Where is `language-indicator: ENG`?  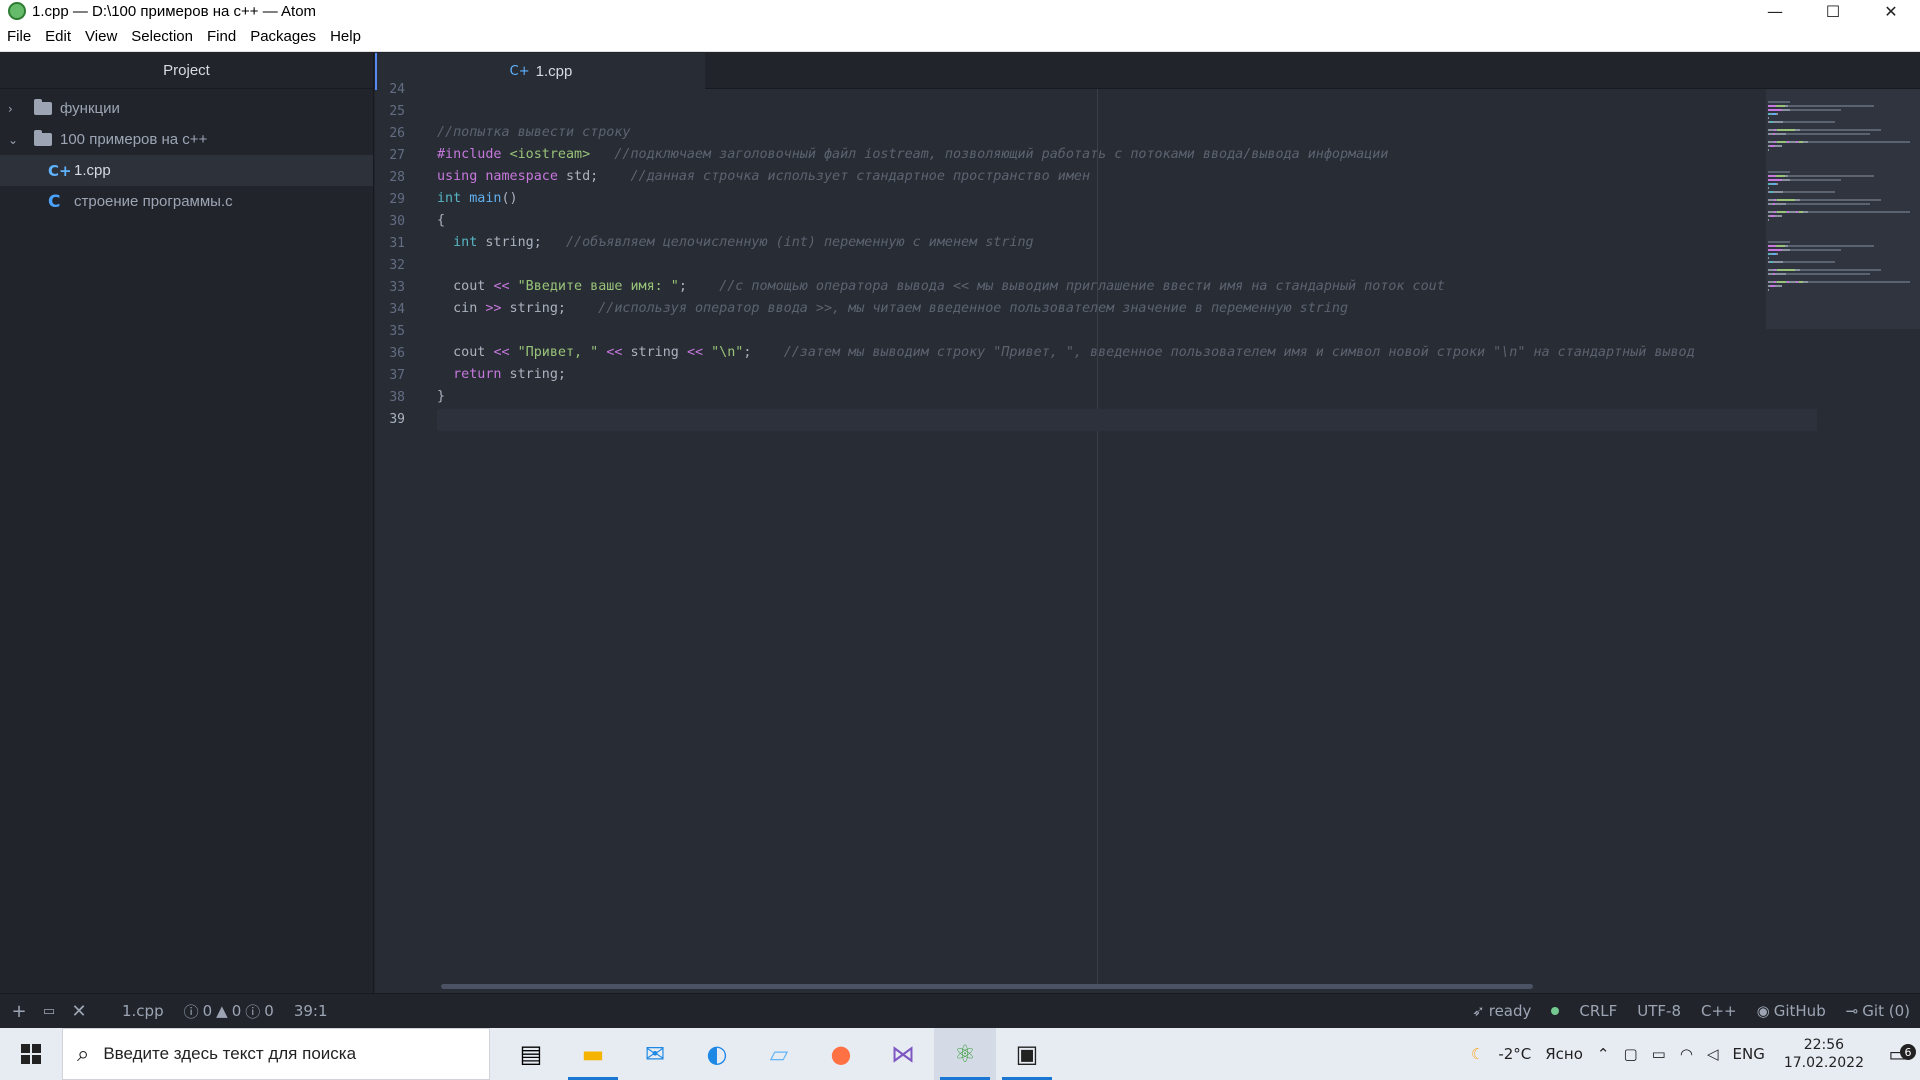
language-indicator: ENG is located at coordinates (1749, 1054).